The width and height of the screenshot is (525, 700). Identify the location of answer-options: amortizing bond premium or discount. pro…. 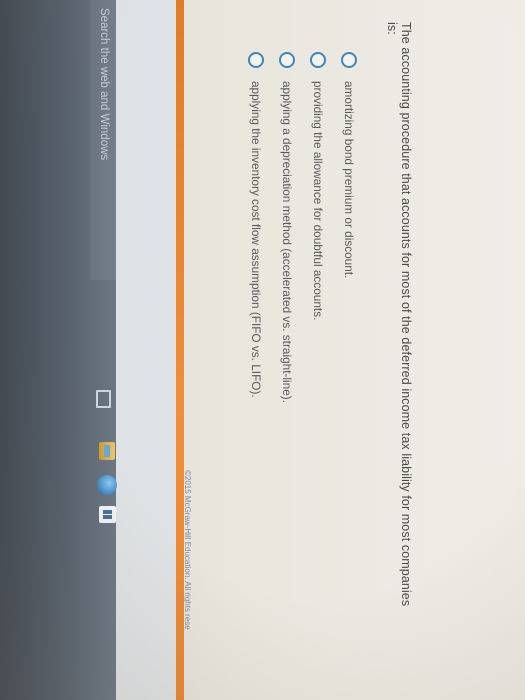
(303, 227).